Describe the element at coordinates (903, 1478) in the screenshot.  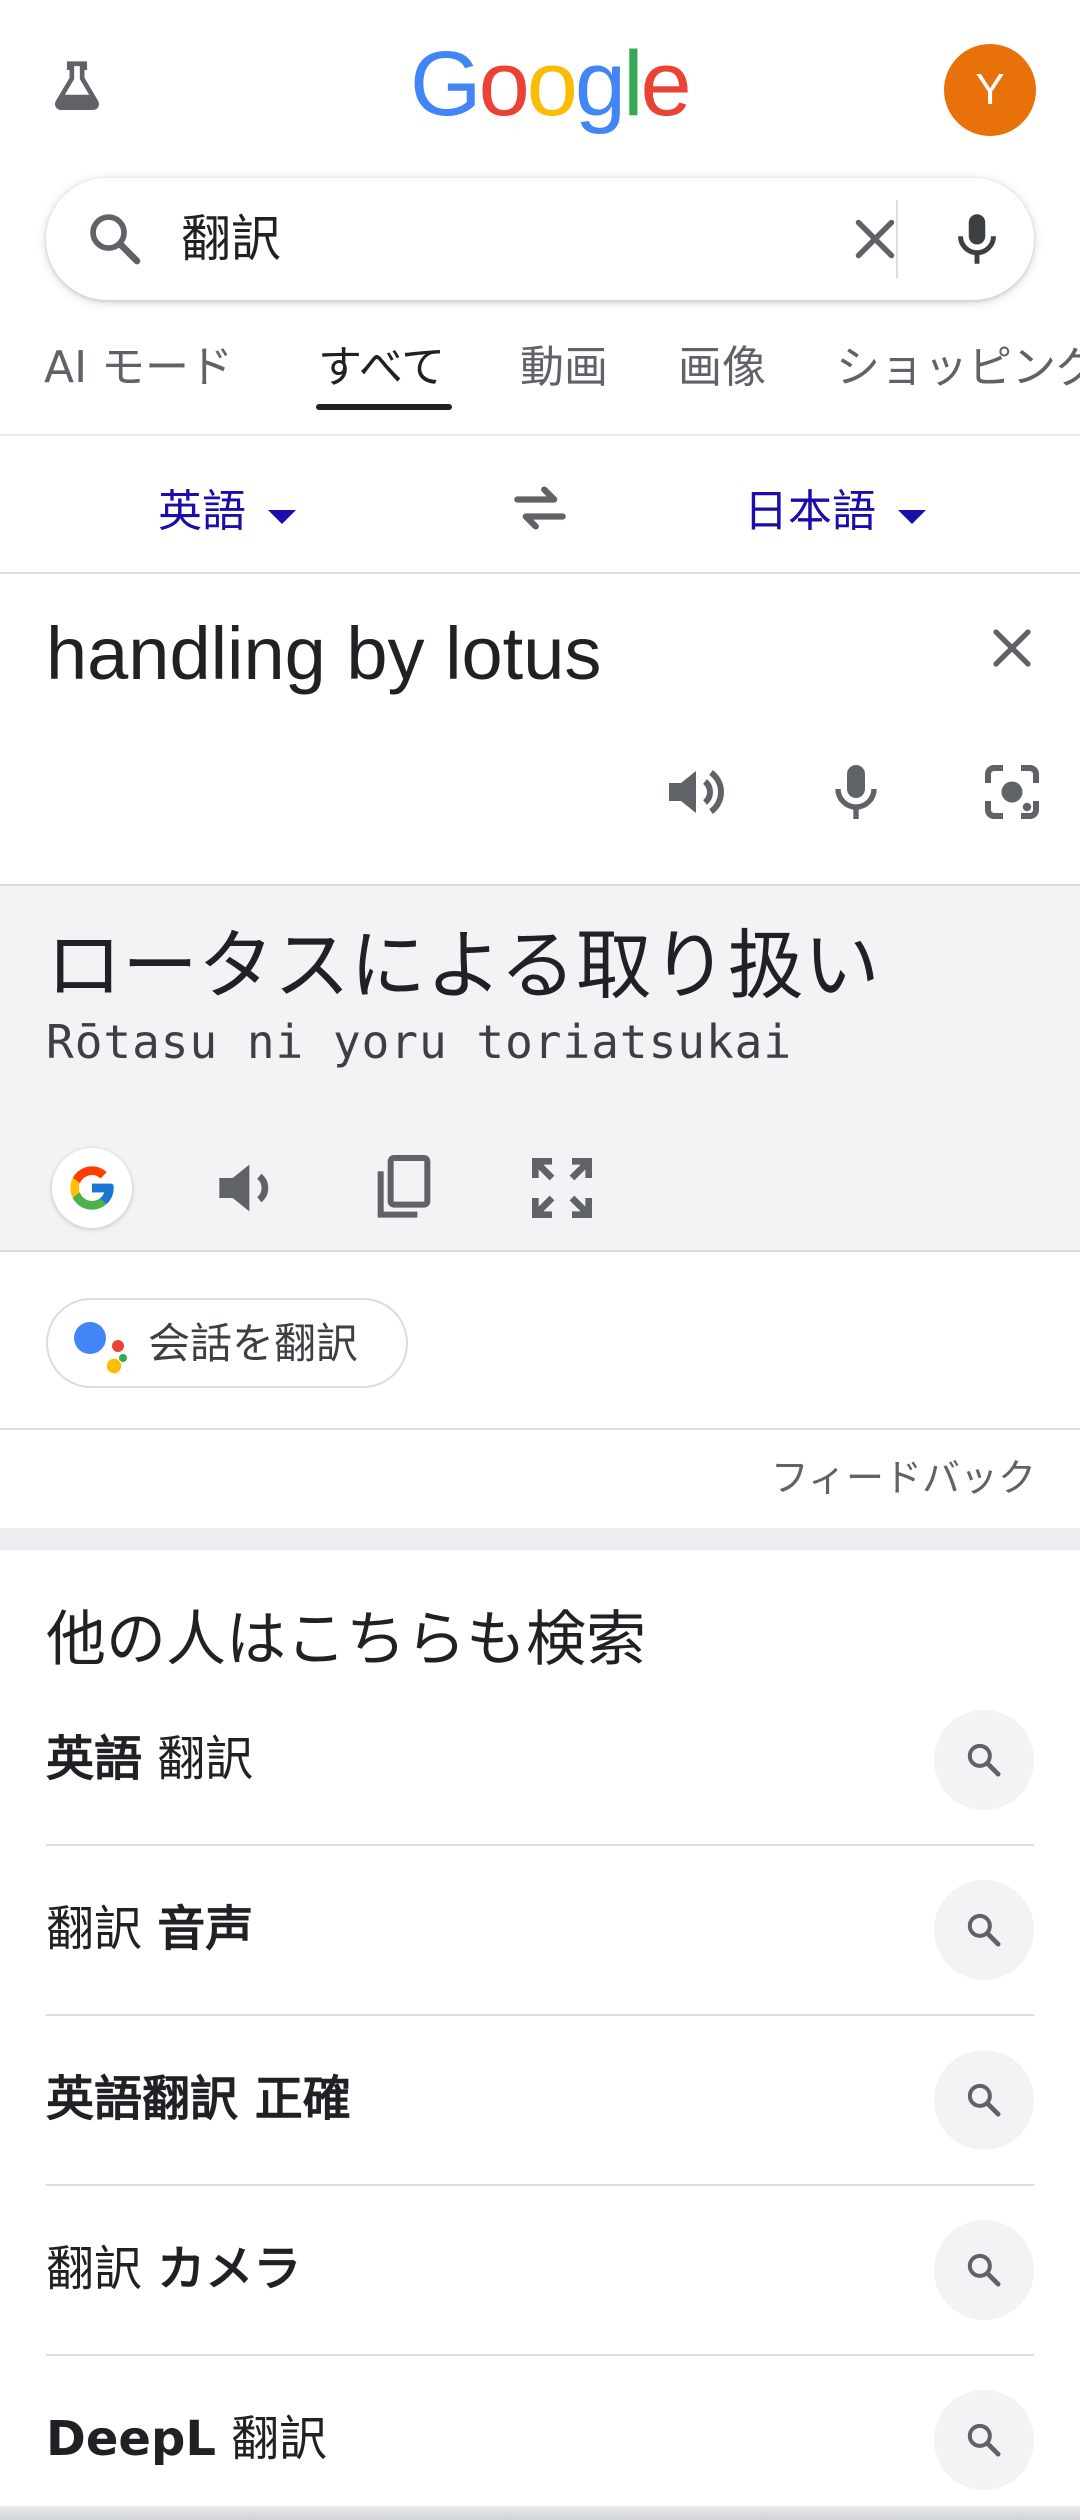
I see `feedback-link: フィードバック` at that location.